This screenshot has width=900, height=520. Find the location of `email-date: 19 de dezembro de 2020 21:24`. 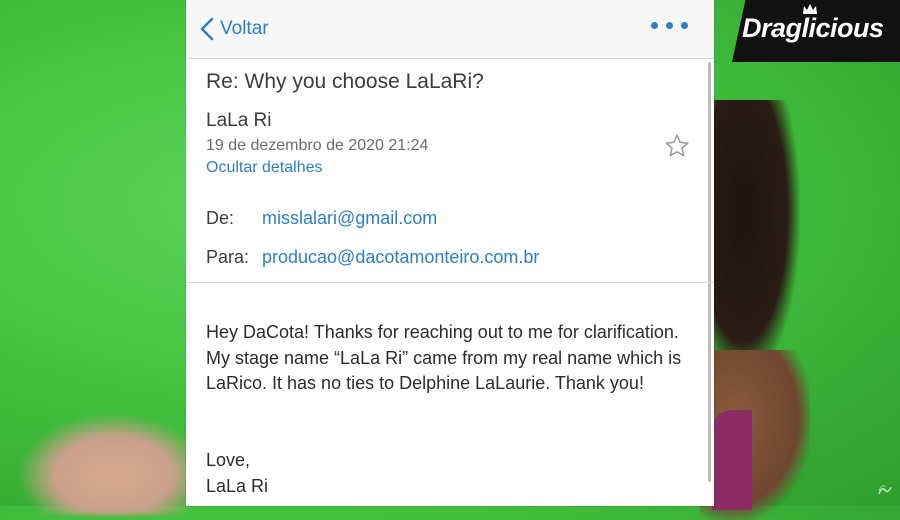

email-date: 19 de dezembro de 2020 21:24 is located at coordinates (317, 145).